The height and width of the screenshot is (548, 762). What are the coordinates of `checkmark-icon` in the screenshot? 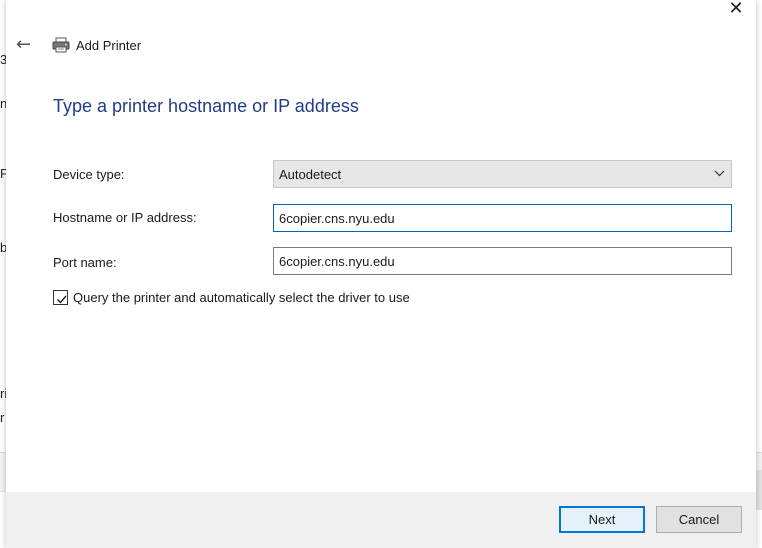 It's located at (61, 298).